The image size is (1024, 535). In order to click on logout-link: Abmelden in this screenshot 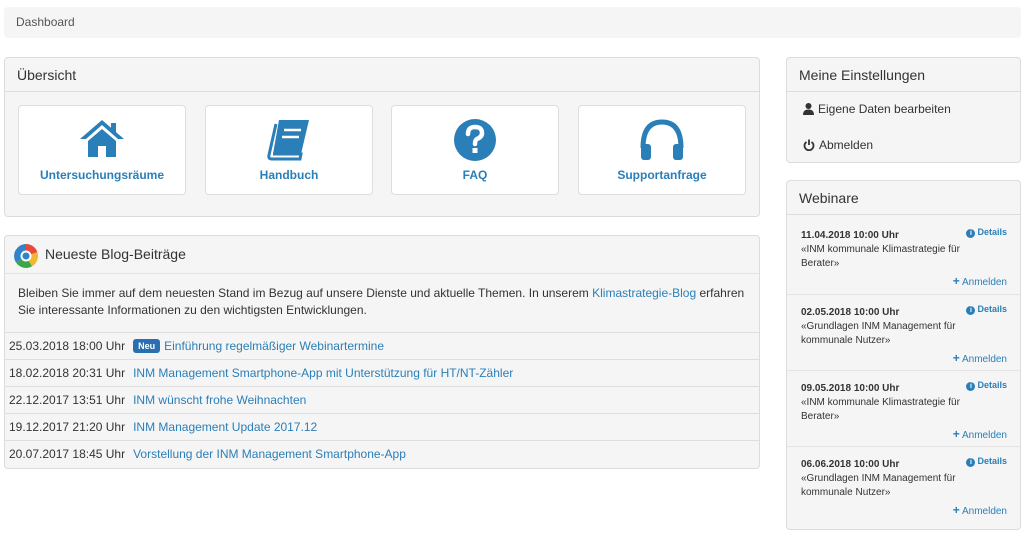, I will do `click(838, 145)`.